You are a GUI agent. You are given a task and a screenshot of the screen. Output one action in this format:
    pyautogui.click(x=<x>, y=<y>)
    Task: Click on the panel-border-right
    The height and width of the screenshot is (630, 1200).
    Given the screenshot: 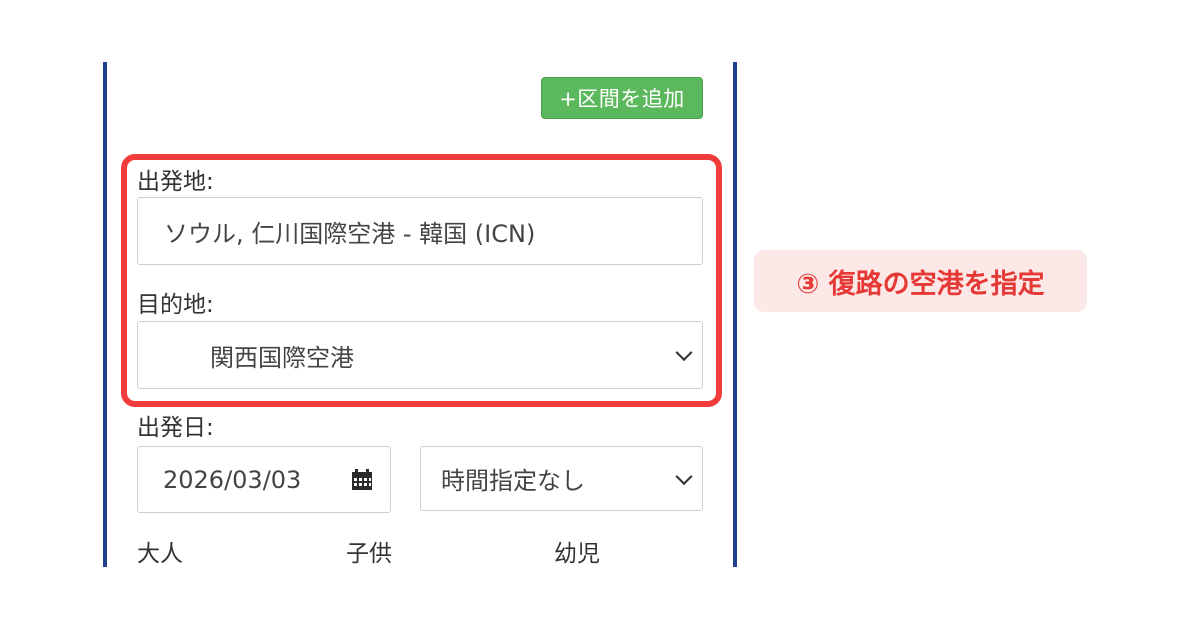 What is the action you would take?
    pyautogui.click(x=735, y=314)
    